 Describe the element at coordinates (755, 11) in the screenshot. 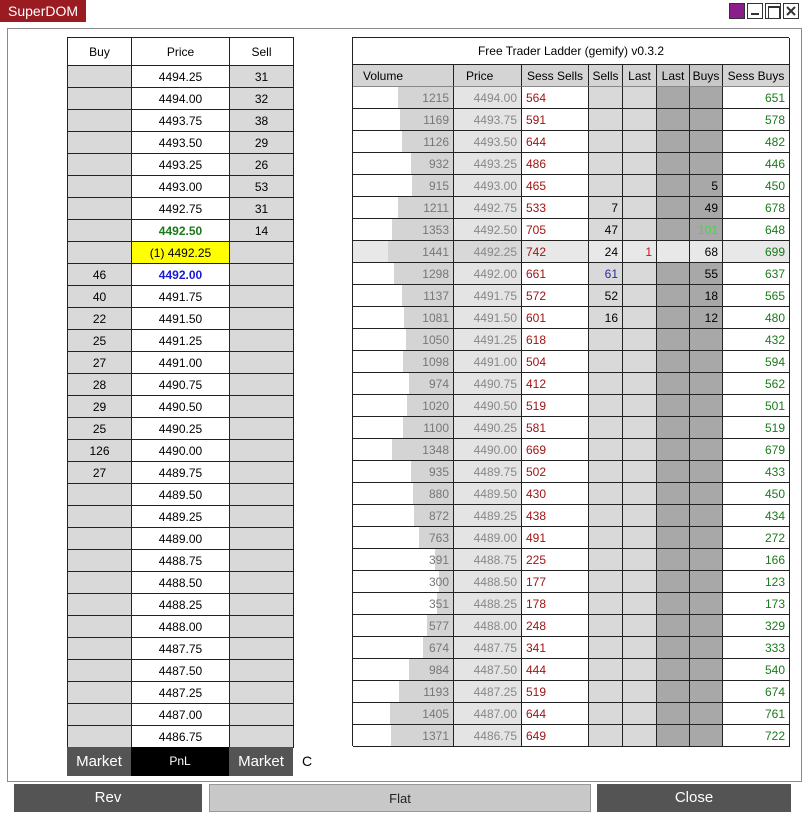

I see `minimize-icon` at that location.